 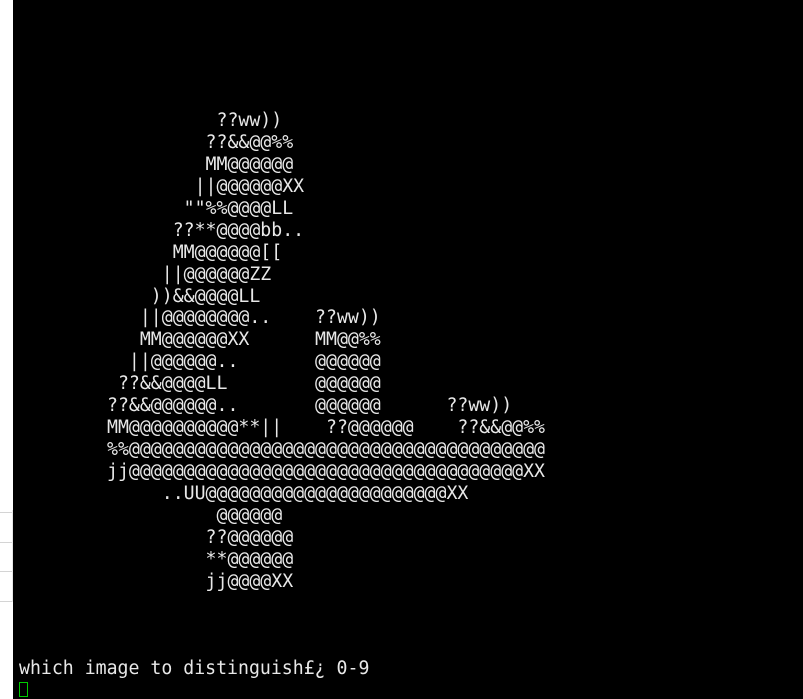 What do you see at coordinates (200, 164) in the screenshot?
I see `ascii-art-line: MM@@@@@@` at bounding box center [200, 164].